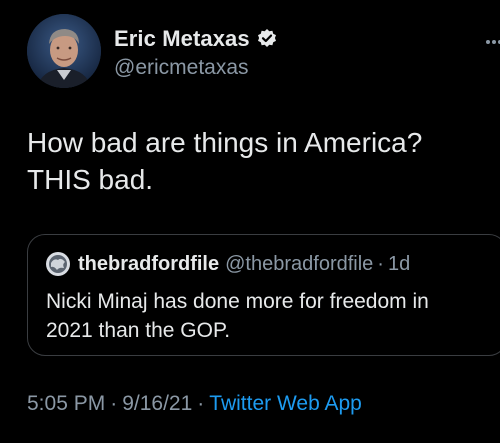 Image resolution: width=500 pixels, height=443 pixels. Describe the element at coordinates (58, 264) in the screenshot. I see `quoted-author-avatar` at that location.